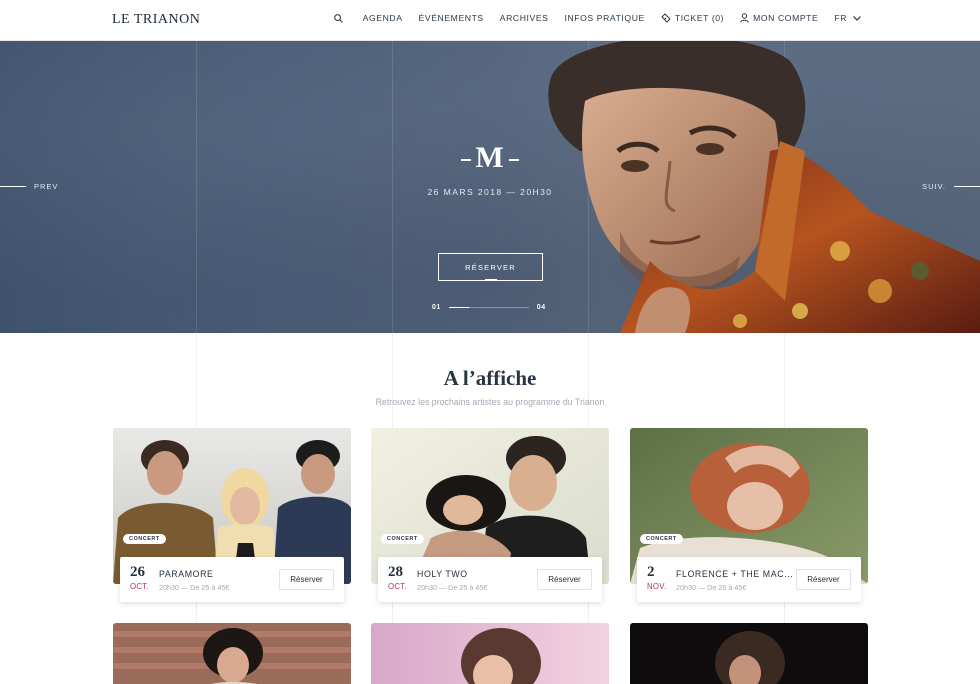 The height and width of the screenshot is (684, 980). What do you see at coordinates (524, 18) in the screenshot?
I see `nav-archives: ARCHIVES` at bounding box center [524, 18].